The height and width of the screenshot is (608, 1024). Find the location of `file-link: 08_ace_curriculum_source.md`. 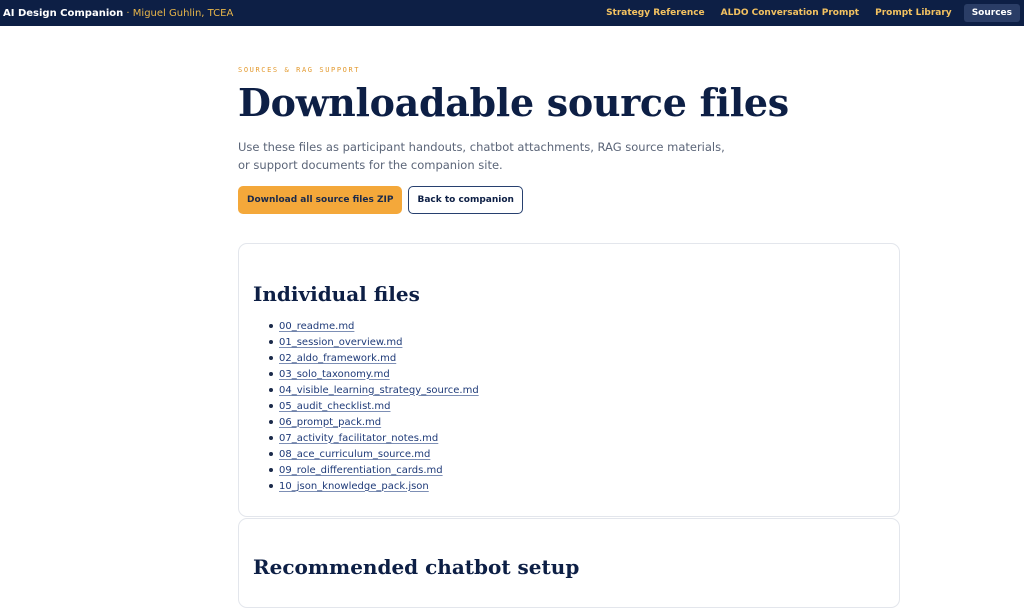

file-link: 08_ace_curriculum_source.md is located at coordinates (354, 454).